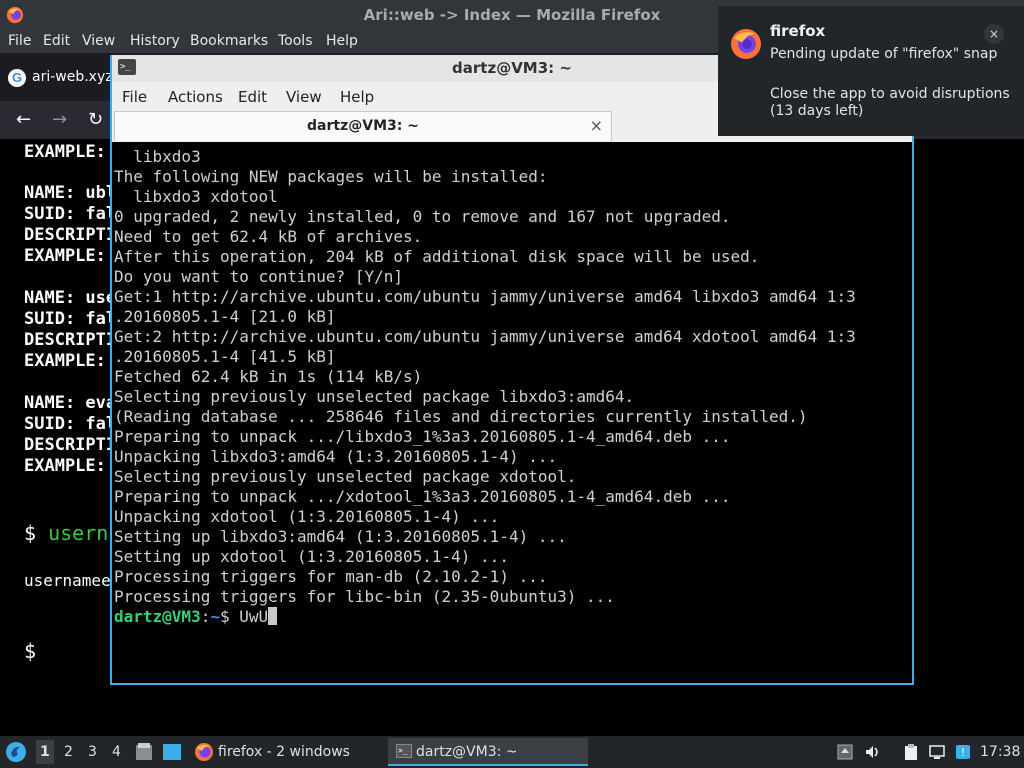 The height and width of the screenshot is (768, 1024). I want to click on ff-menu-item: Bookmarks, so click(229, 41).